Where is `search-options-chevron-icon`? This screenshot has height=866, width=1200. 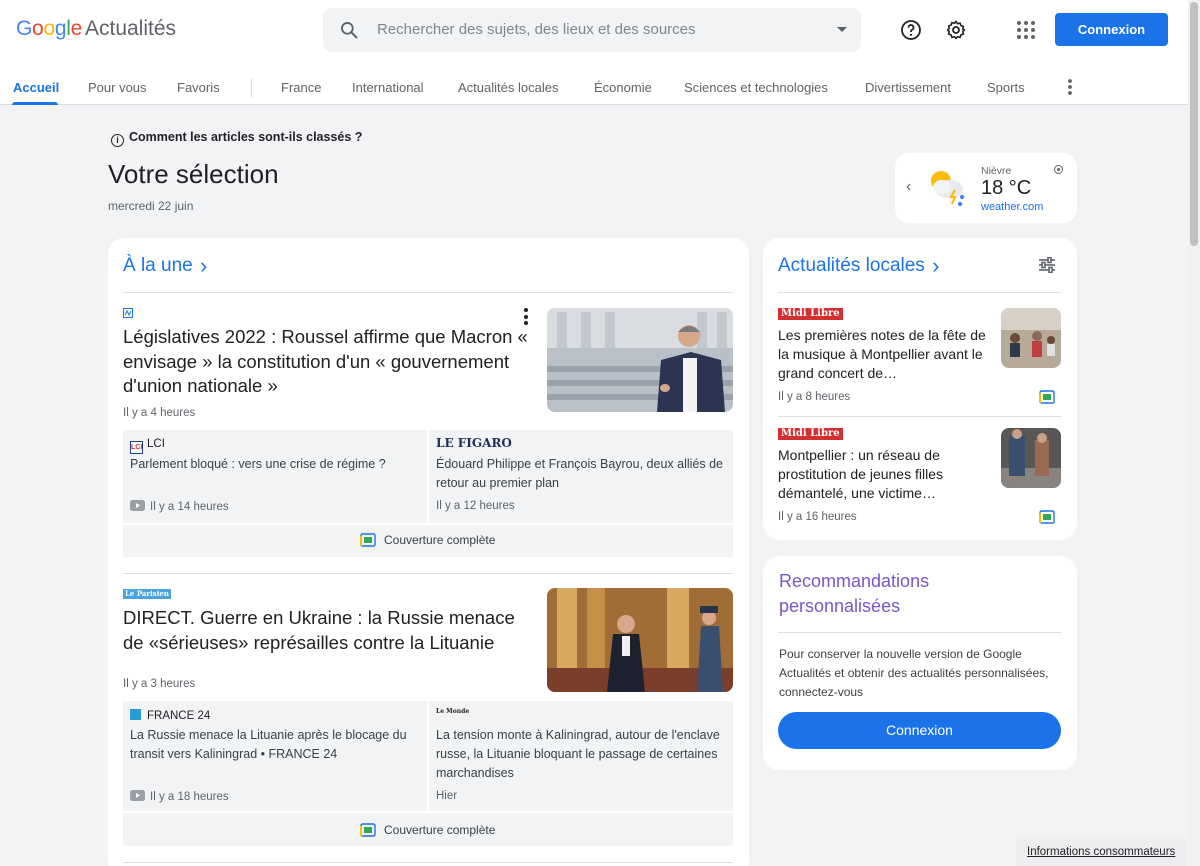
search-options-chevron-icon is located at coordinates (842, 29).